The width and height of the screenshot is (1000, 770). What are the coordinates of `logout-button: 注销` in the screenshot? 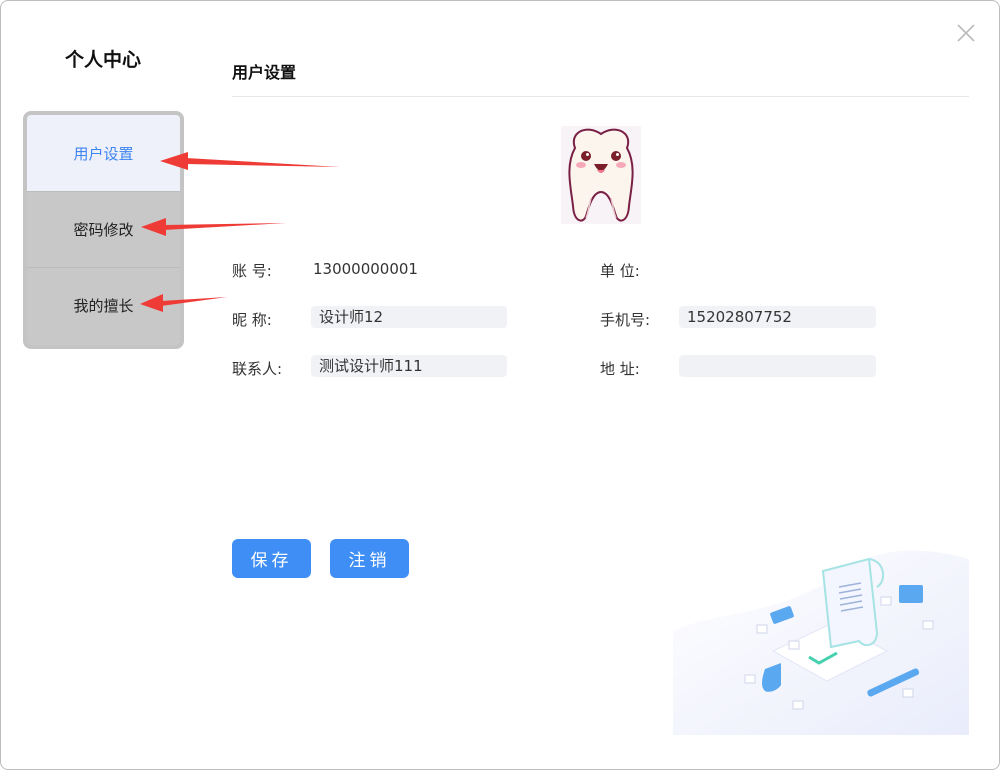 It's located at (369, 558).